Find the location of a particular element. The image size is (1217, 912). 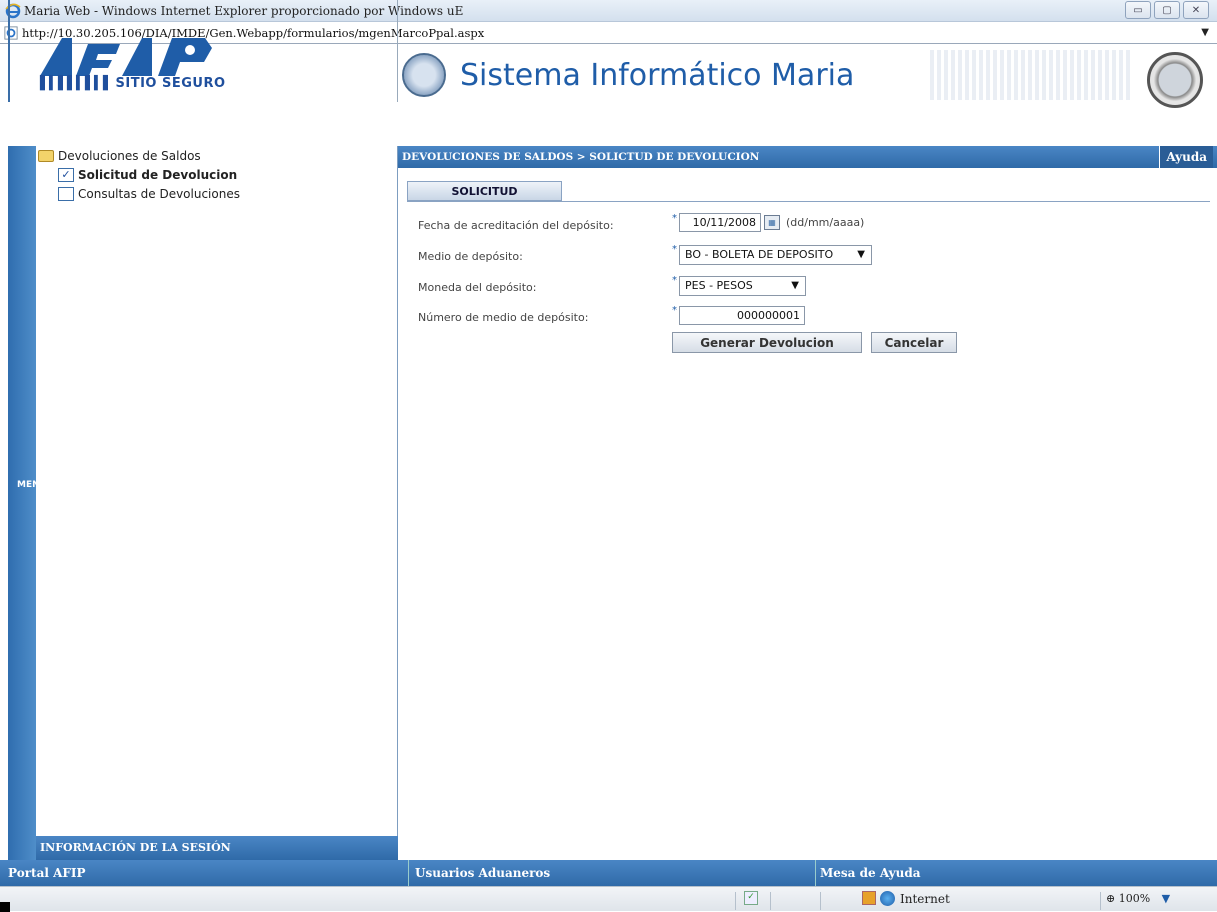

page-status-icon: ✓ is located at coordinates (751, 898).